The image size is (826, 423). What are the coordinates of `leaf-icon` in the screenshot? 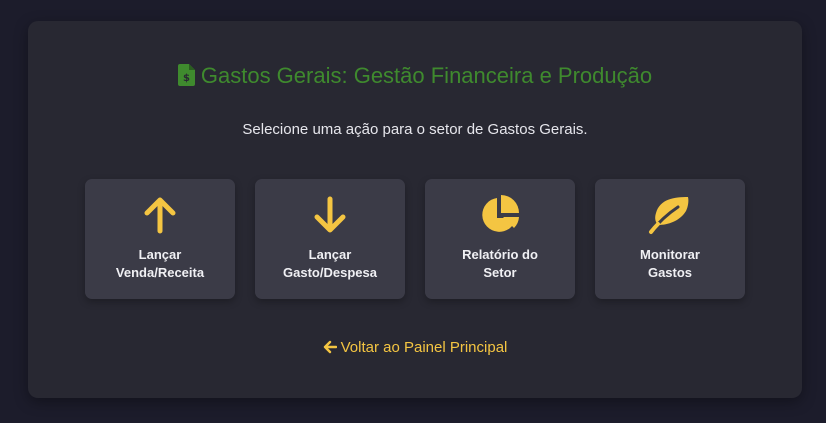 It's located at (670, 215).